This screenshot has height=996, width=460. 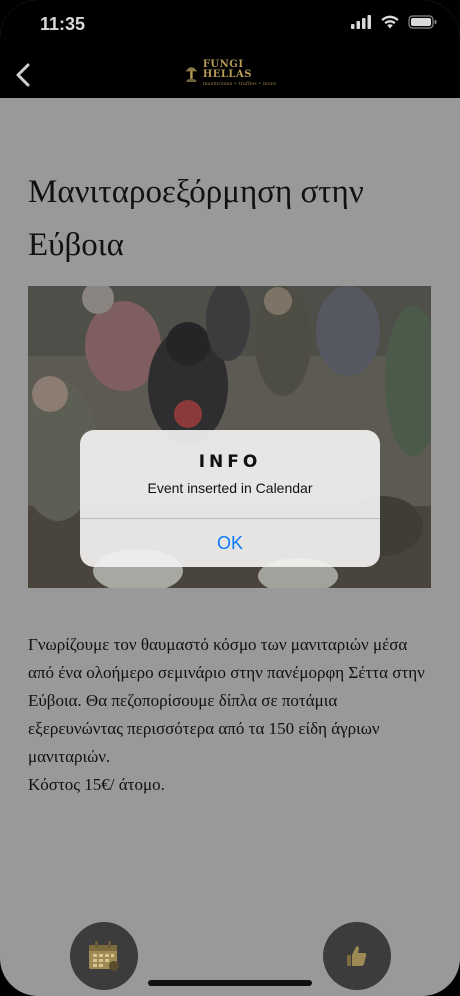 I want to click on alert-message: Event inserted in Calendar, so click(x=230, y=488).